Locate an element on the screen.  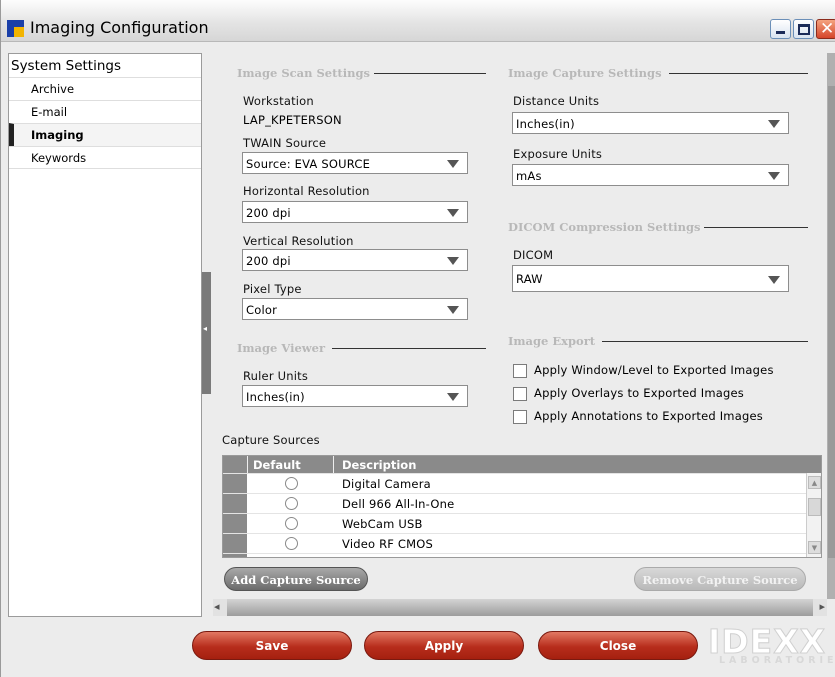
workstation-label: Workstation is located at coordinates (278, 101).